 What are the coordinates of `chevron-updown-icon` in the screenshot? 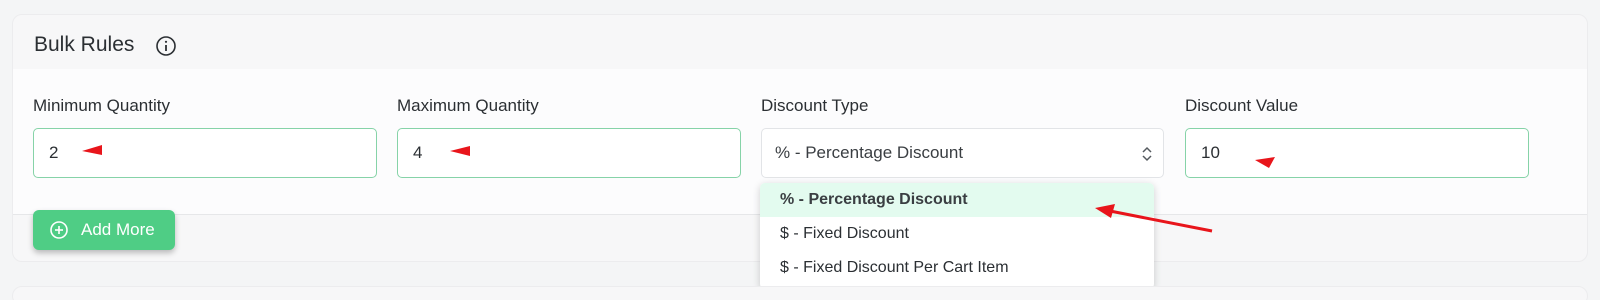 It's located at (1147, 154).